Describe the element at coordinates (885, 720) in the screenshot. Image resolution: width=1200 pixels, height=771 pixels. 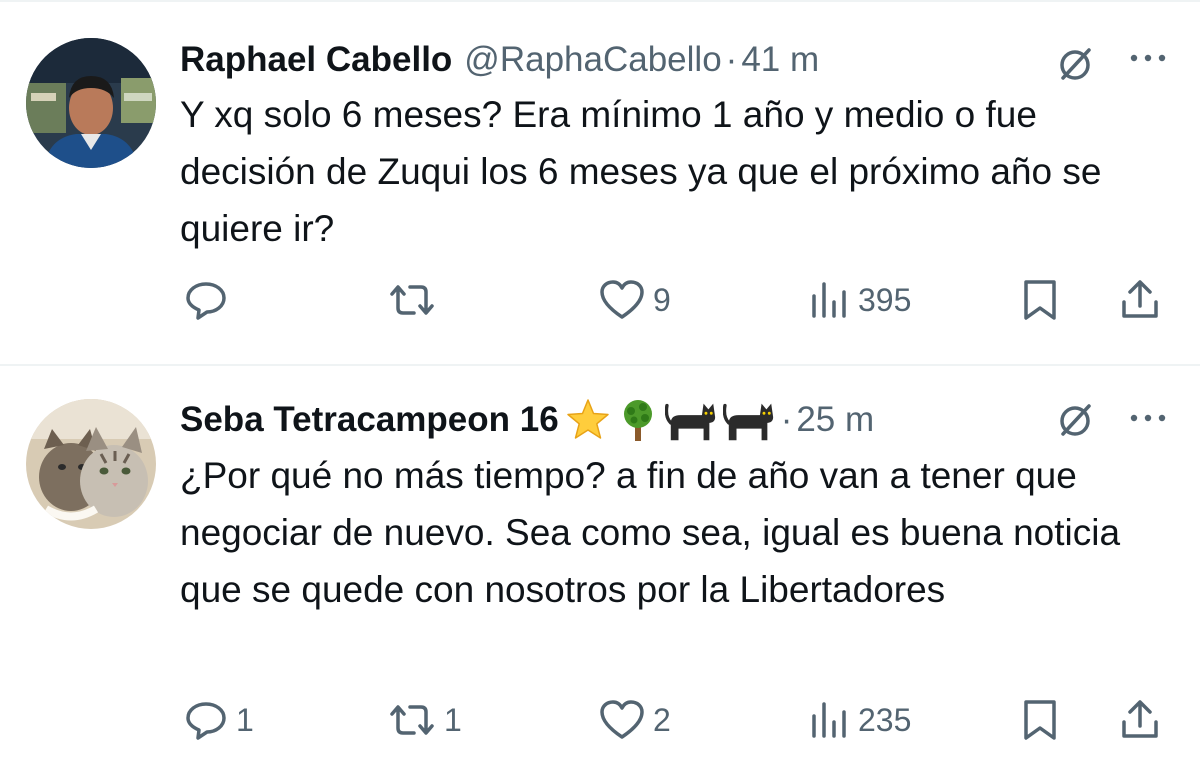
I see `view-count: 235` at that location.